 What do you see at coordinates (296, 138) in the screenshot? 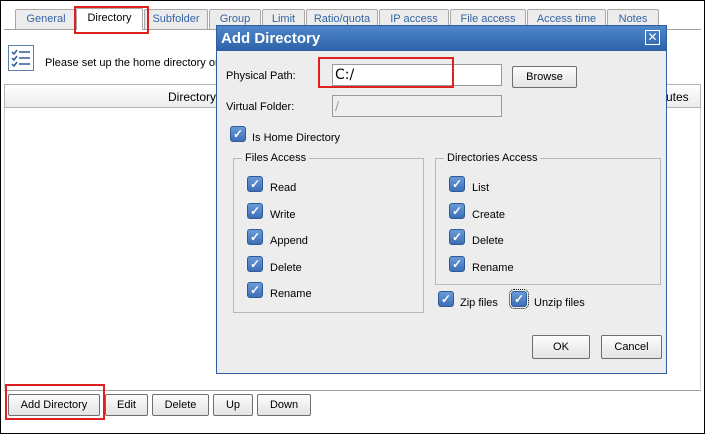
I see `home-directory-label: Is Home Directory` at bounding box center [296, 138].